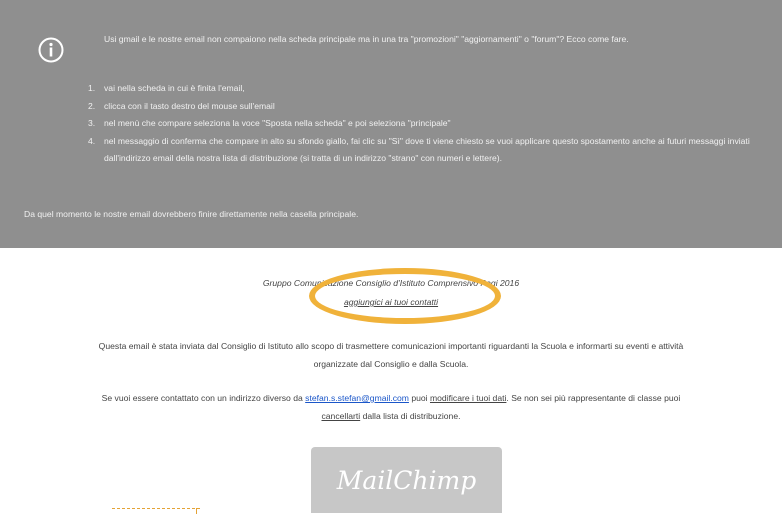  What do you see at coordinates (92, 105) in the screenshot?
I see `step-number: 2.` at bounding box center [92, 105].